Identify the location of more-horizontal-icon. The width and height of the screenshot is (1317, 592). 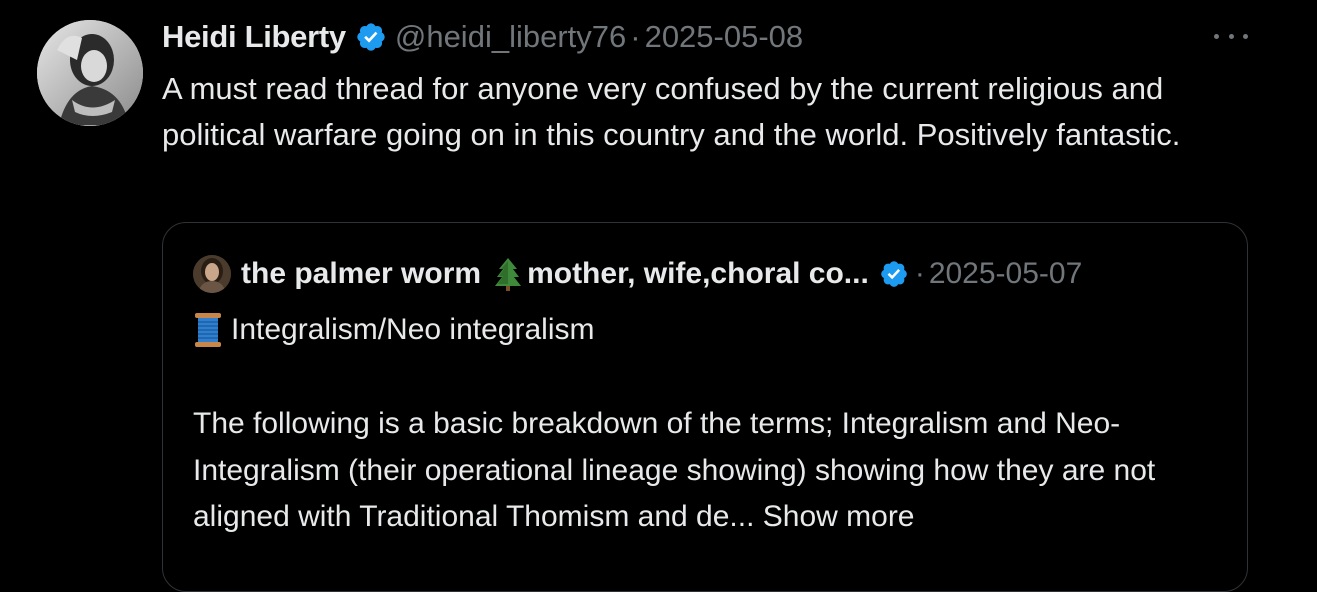
(1216, 36).